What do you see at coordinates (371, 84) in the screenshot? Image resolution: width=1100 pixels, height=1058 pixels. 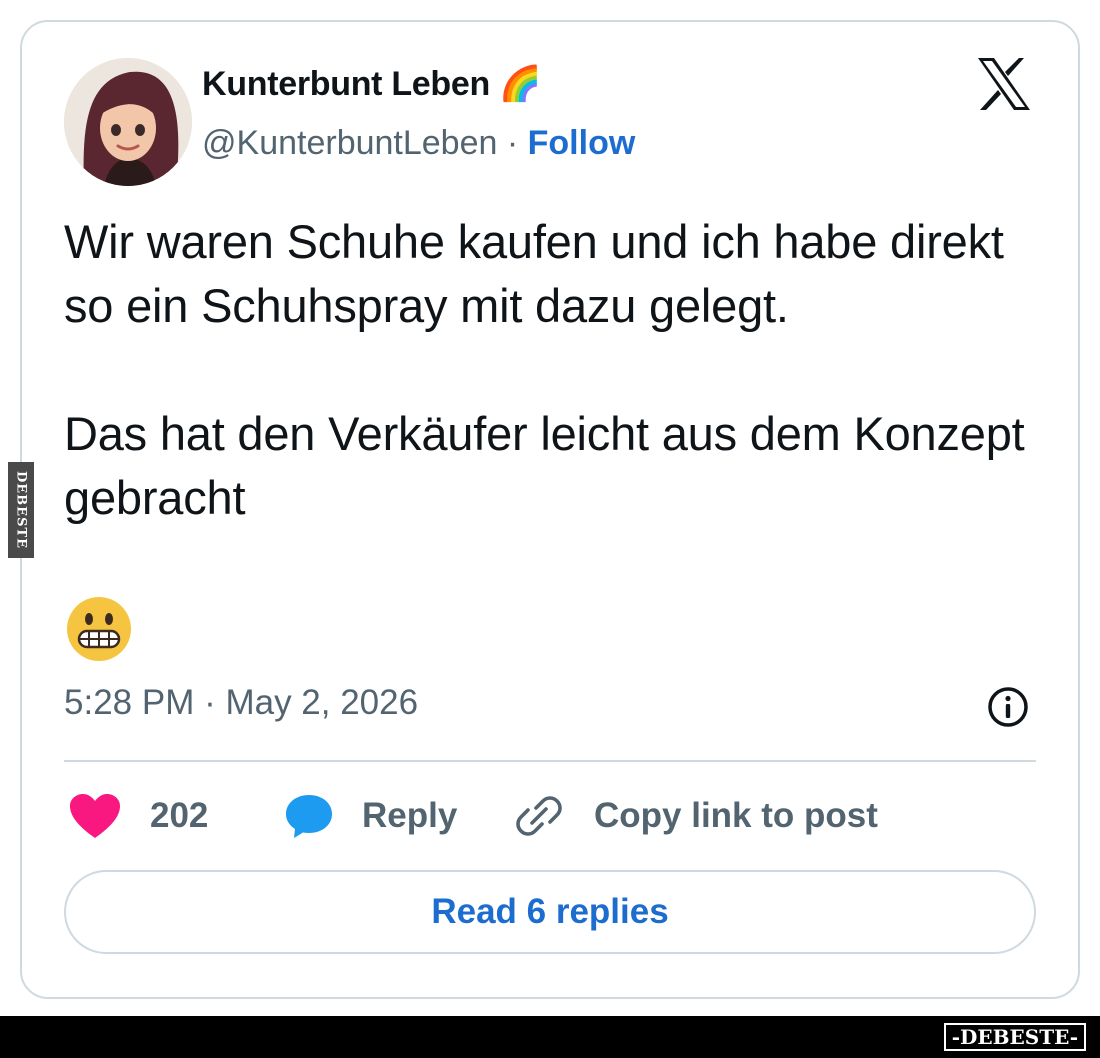 I see `author-display-name: Kunterbunt Leben 🌈` at bounding box center [371, 84].